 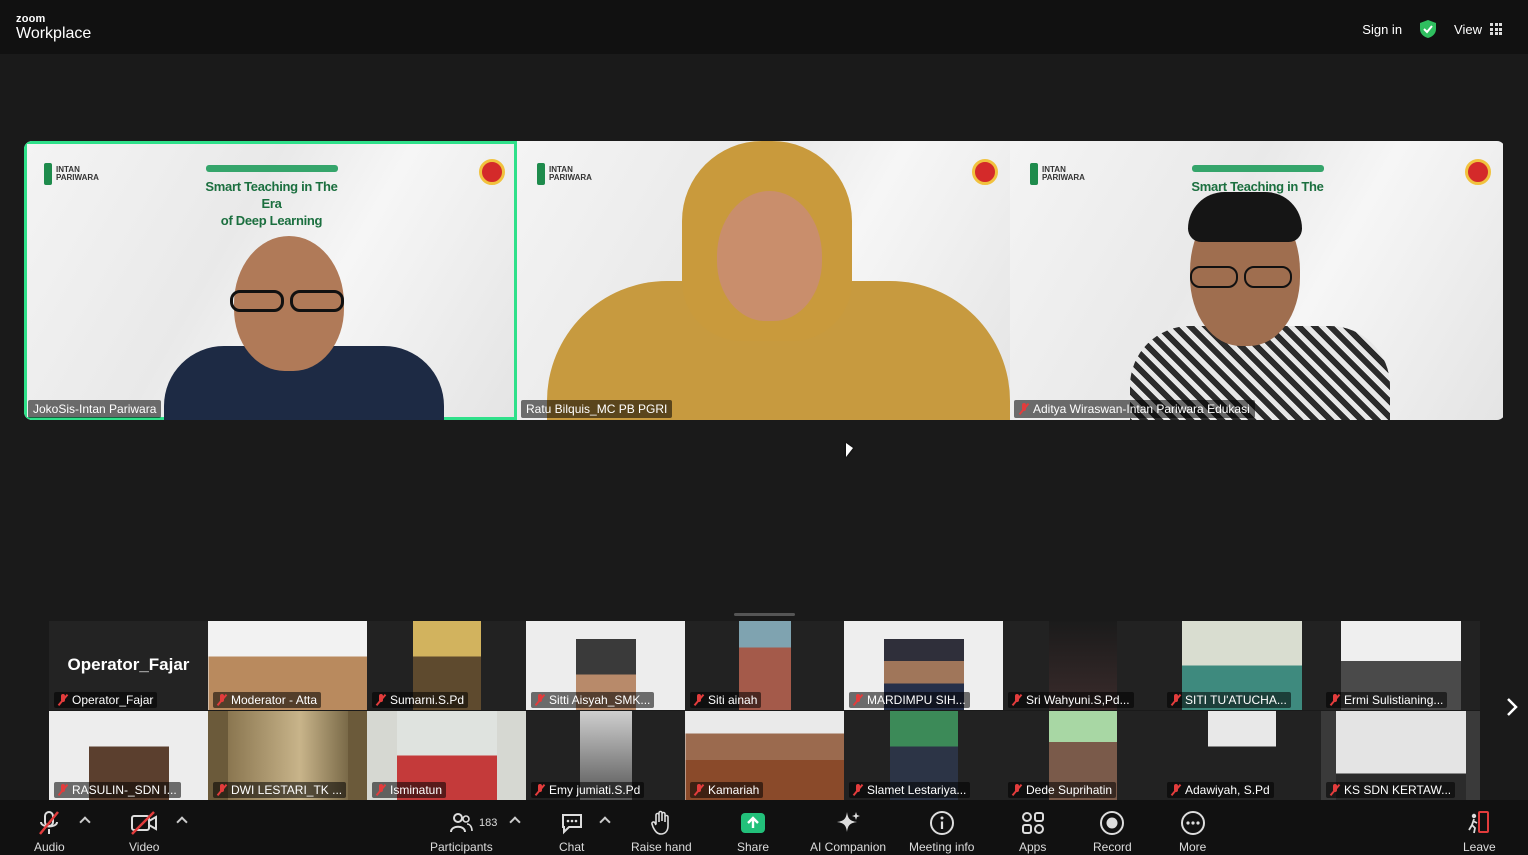 What do you see at coordinates (764, 27) in the screenshot?
I see `top-bar: zoom Workplace Sign in View` at bounding box center [764, 27].